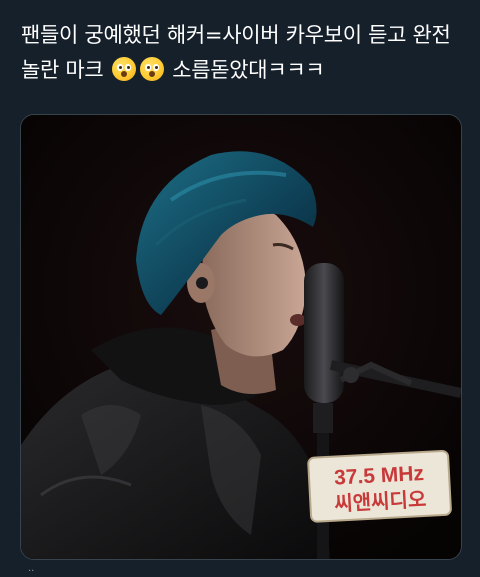  Describe the element at coordinates (380, 501) in the screenshot. I see `badge-station: 씨앤씨디오` at that location.